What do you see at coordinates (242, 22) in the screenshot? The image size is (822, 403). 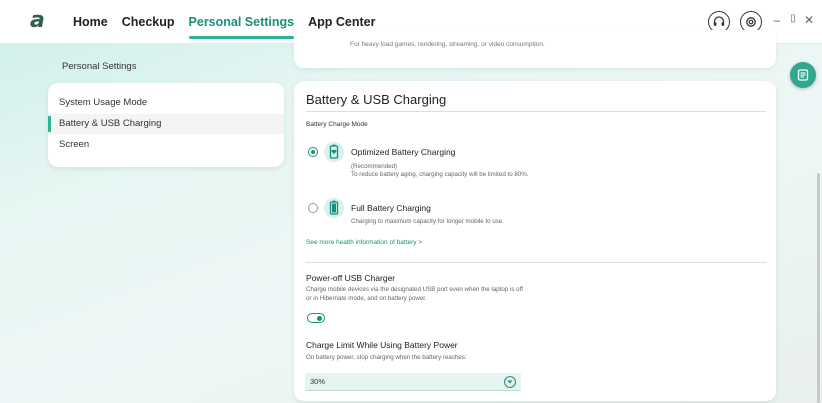 I see `nav-personal-settings: Personal Settings` at bounding box center [242, 22].